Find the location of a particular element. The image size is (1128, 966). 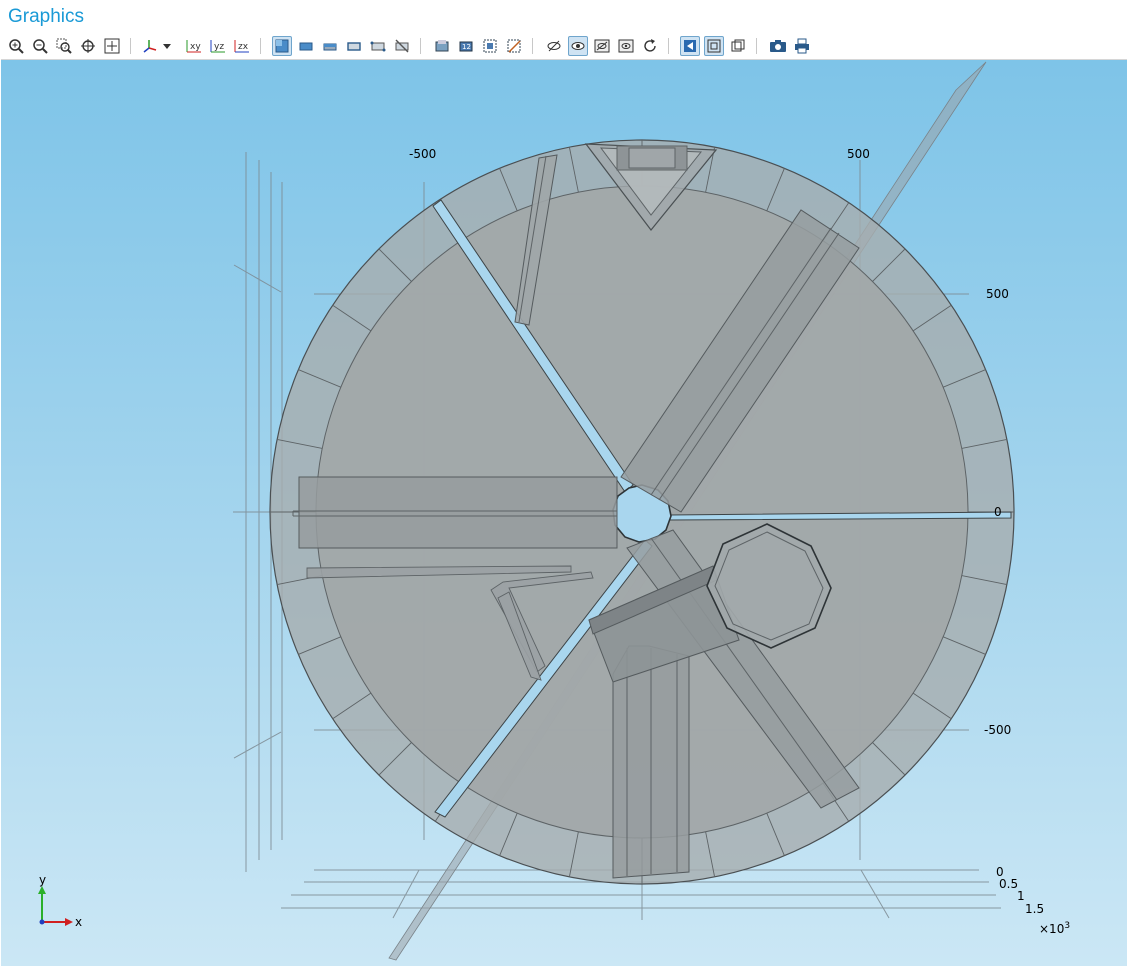

select-domains-icon is located at coordinates (306, 46).